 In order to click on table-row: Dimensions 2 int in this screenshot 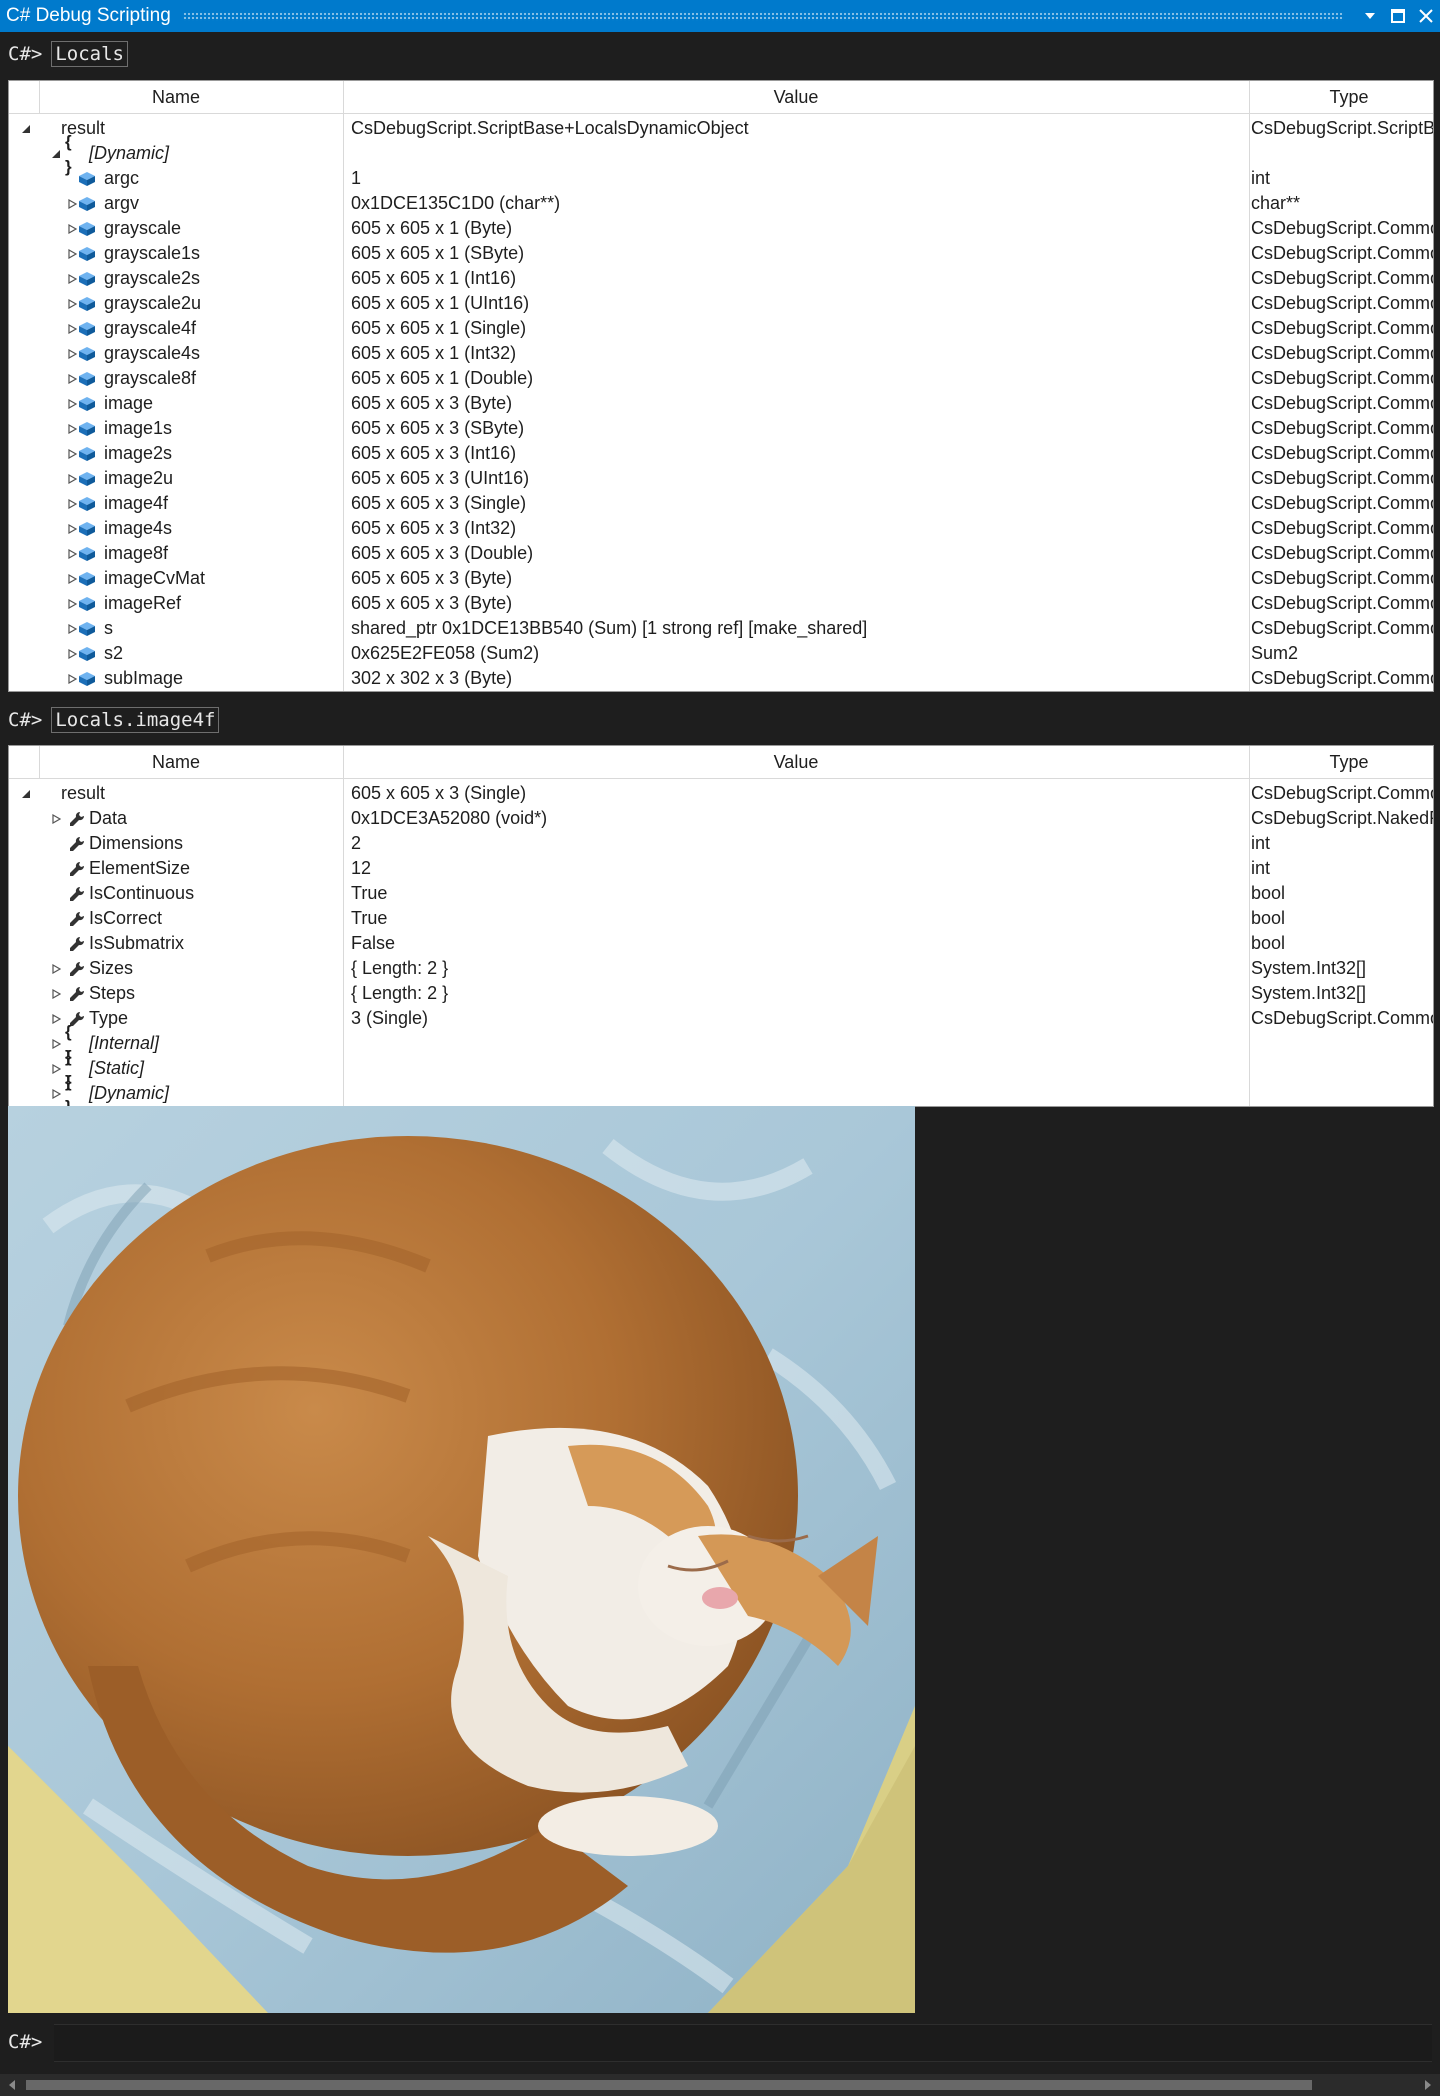, I will do `click(721, 843)`.